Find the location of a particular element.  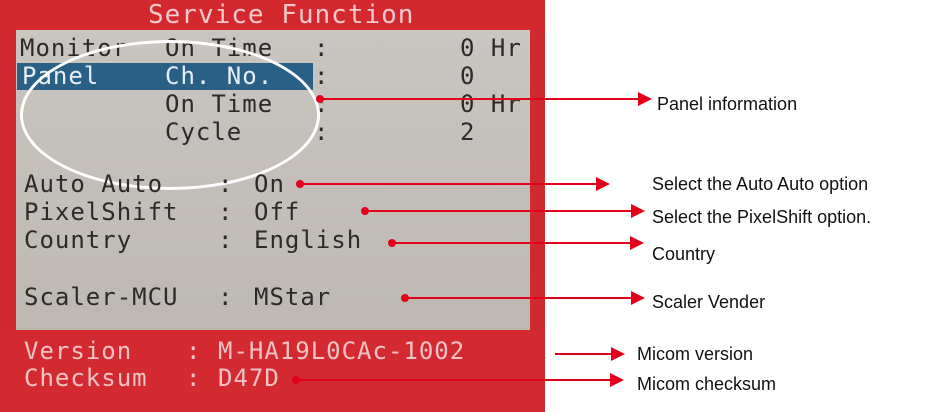

country-arrow-tail is located at coordinates (392, 243).